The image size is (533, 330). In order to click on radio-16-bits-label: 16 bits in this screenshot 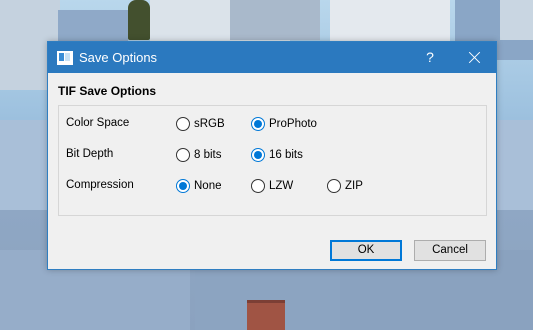, I will do `click(286, 155)`.